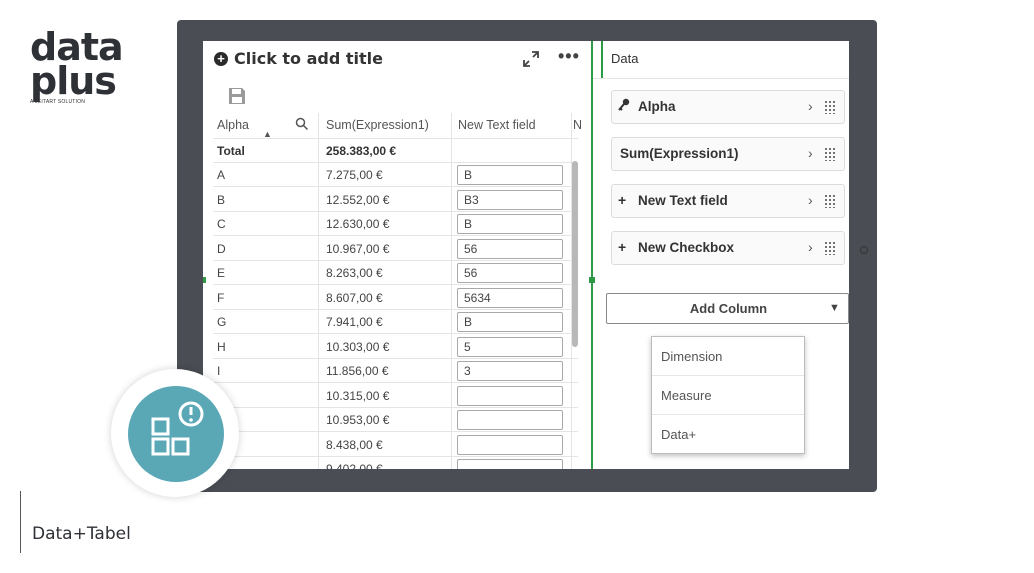 The width and height of the screenshot is (1034, 573). What do you see at coordinates (575, 254) in the screenshot?
I see `table-scrollbar` at bounding box center [575, 254].